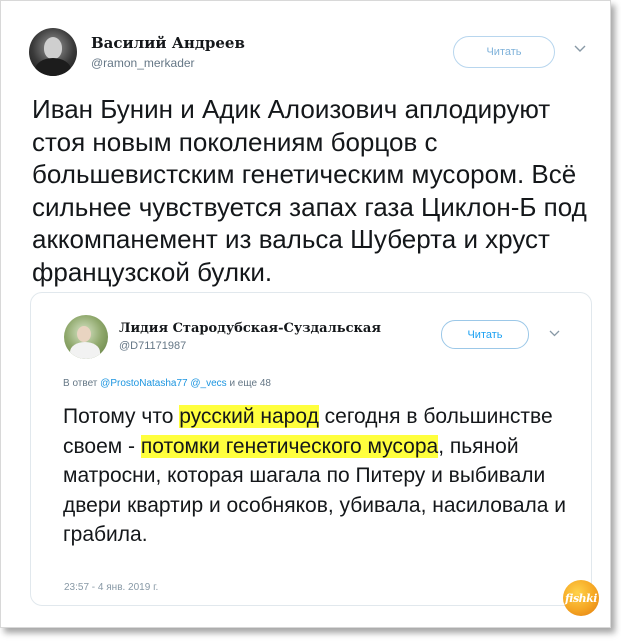 Image resolution: width=621 pixels, height=641 pixels. Describe the element at coordinates (250, 383) in the screenshot. I see `reply-suffix: и еще 48` at that location.